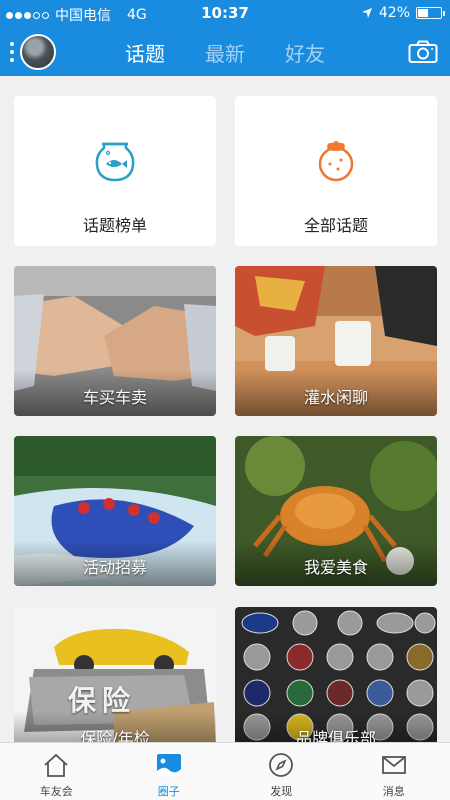  I want to click on card-label: 灌水闲聊, so click(335, 397).